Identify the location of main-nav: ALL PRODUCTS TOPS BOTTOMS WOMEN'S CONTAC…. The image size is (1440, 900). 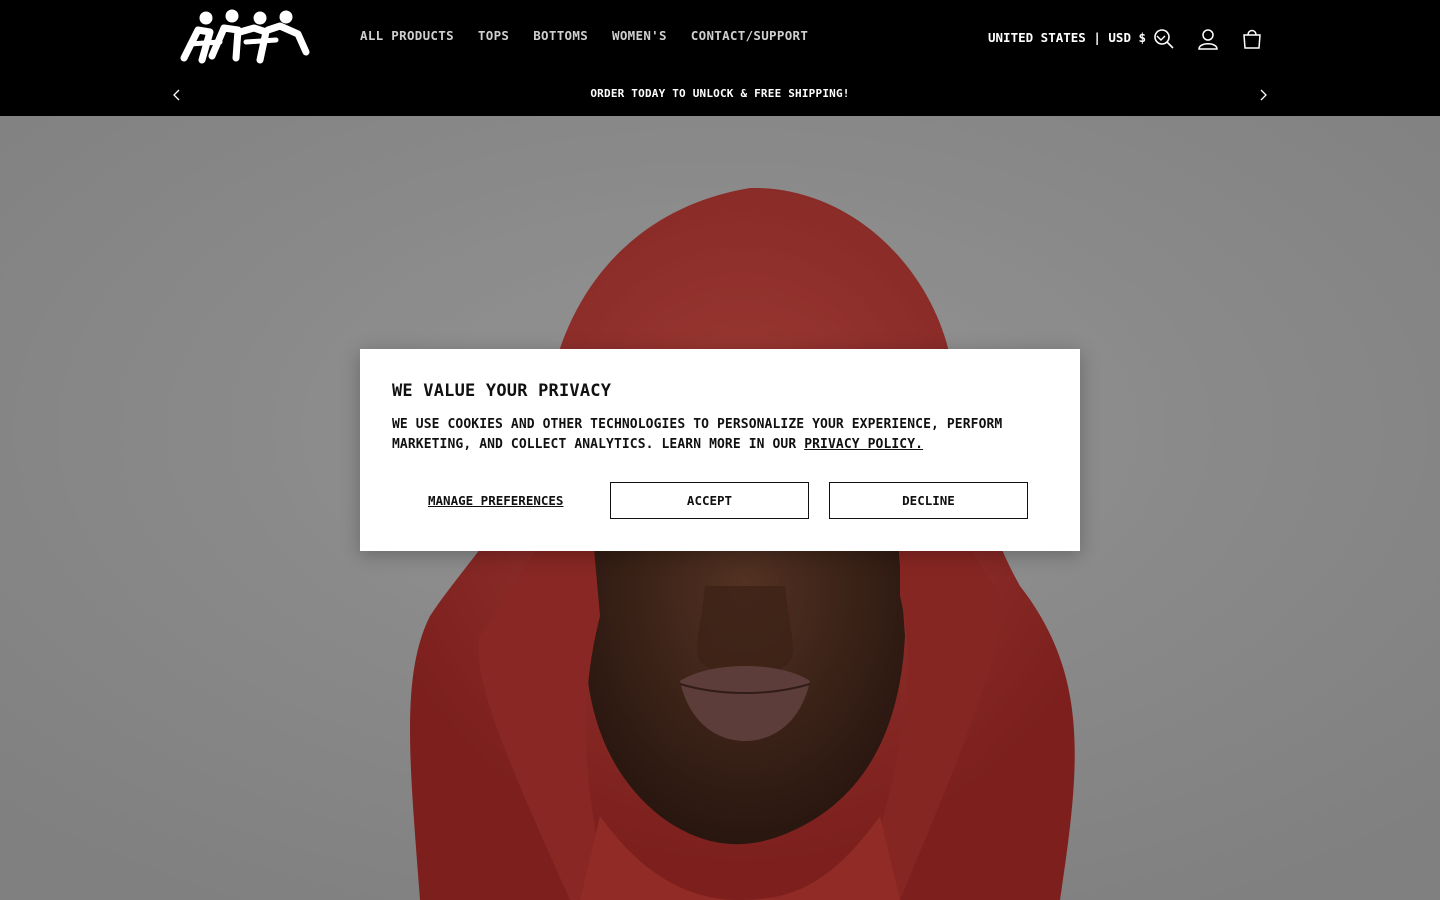
(584, 35).